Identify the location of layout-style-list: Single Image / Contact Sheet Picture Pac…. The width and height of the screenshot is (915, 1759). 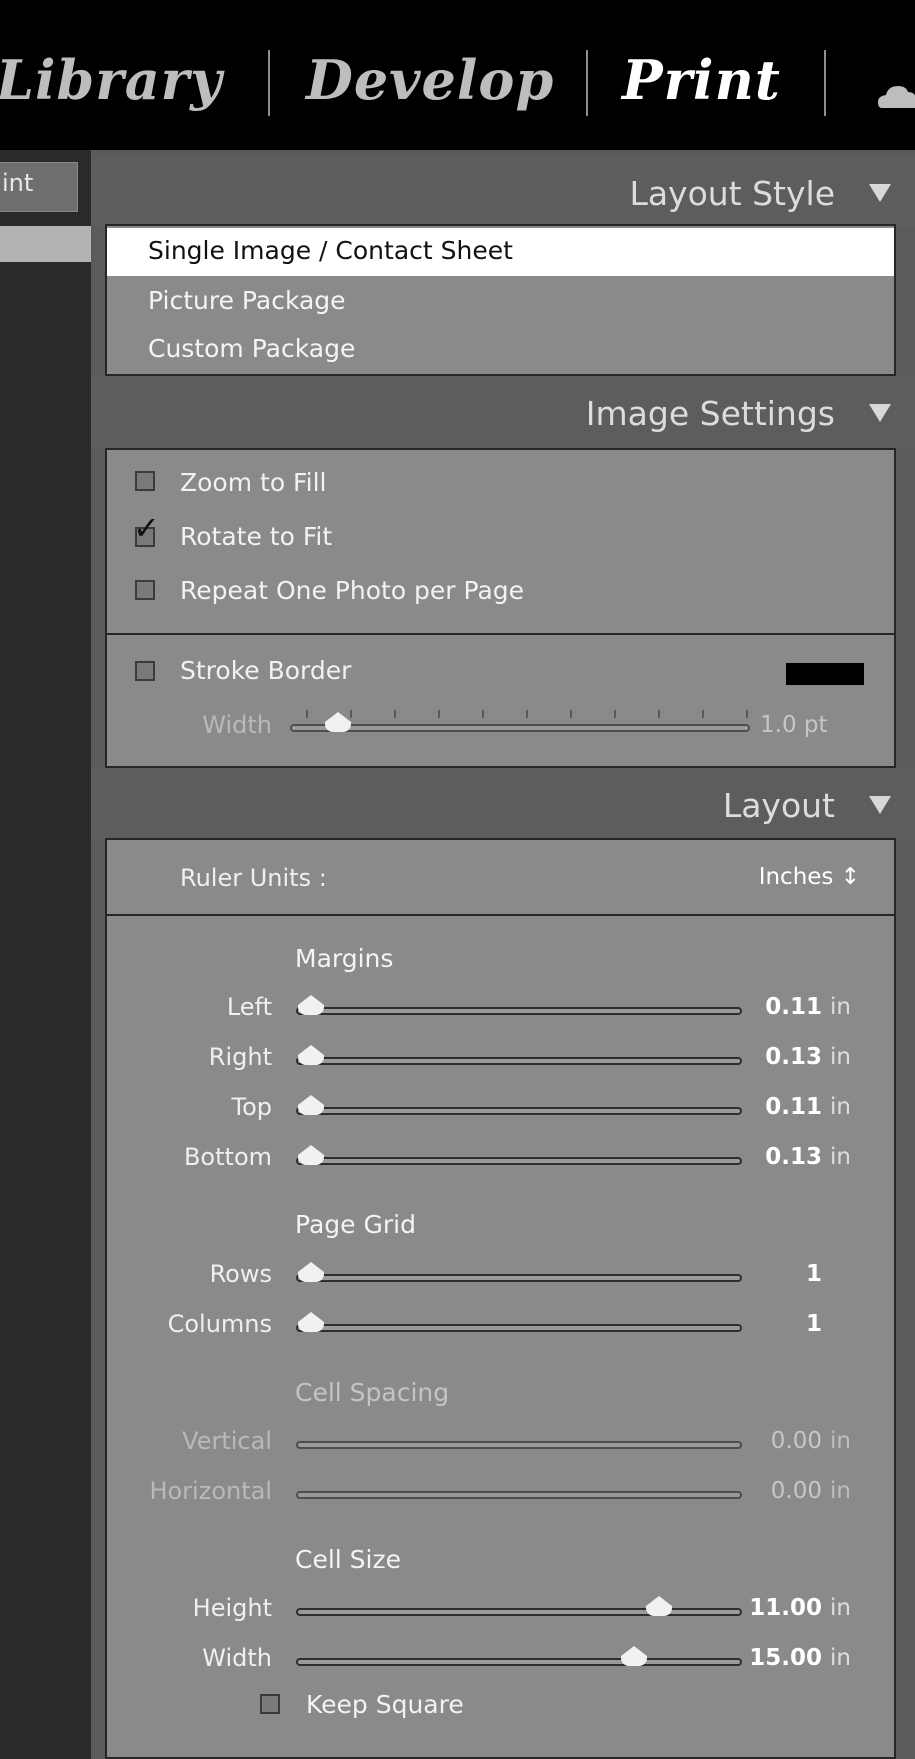
(500, 300).